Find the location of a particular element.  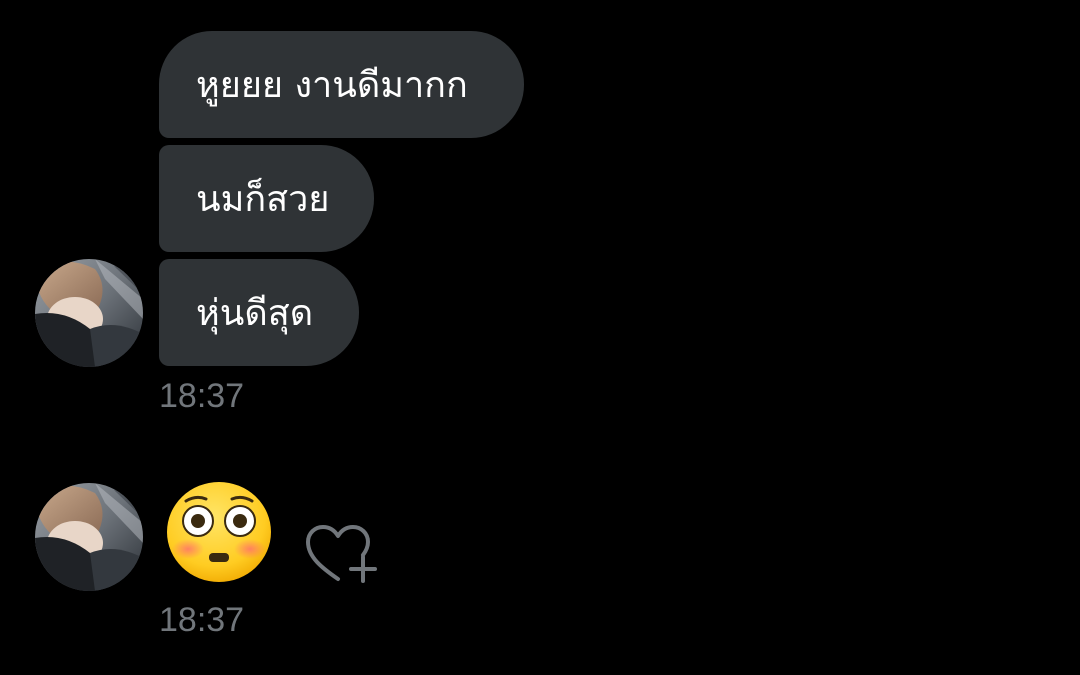

flushed-face-emoji is located at coordinates (219, 532).